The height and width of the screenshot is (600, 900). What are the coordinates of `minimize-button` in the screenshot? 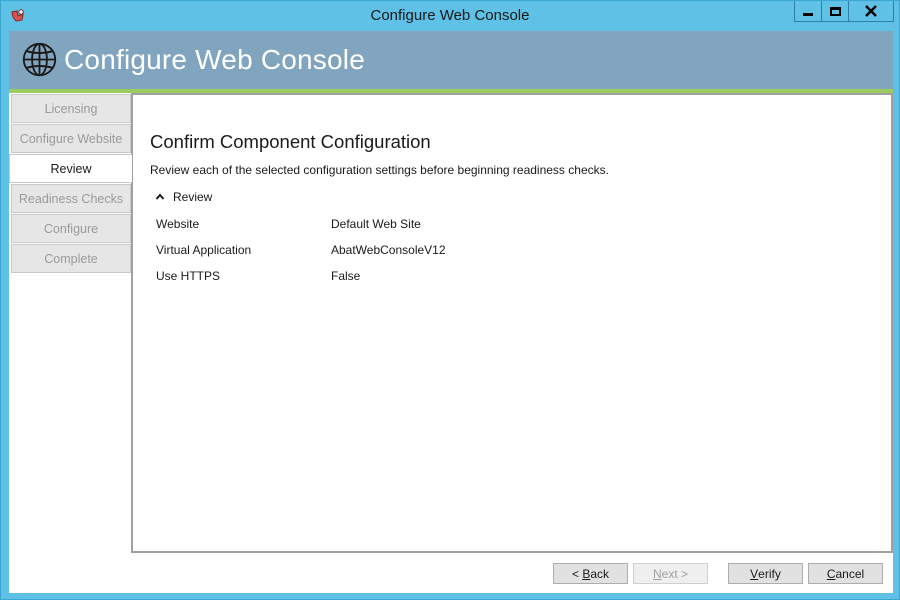 It's located at (808, 11).